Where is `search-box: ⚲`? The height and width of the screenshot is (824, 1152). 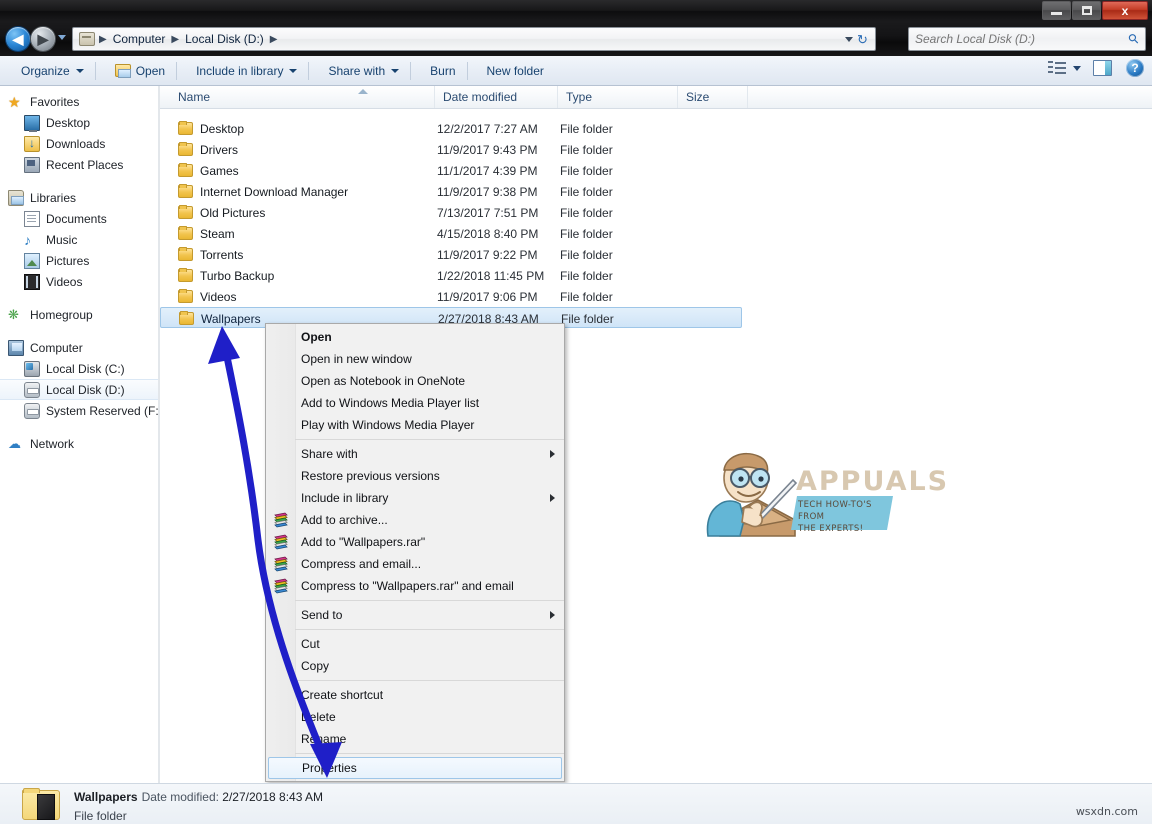 search-box: ⚲ is located at coordinates (1027, 39).